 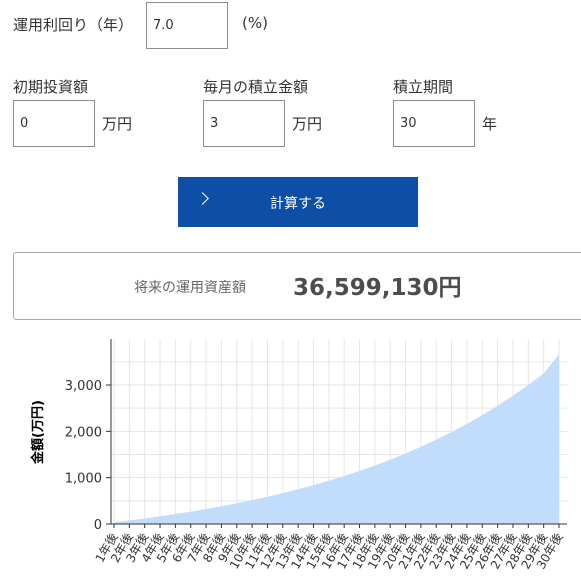 I want to click on initial-input, so click(x=54, y=123).